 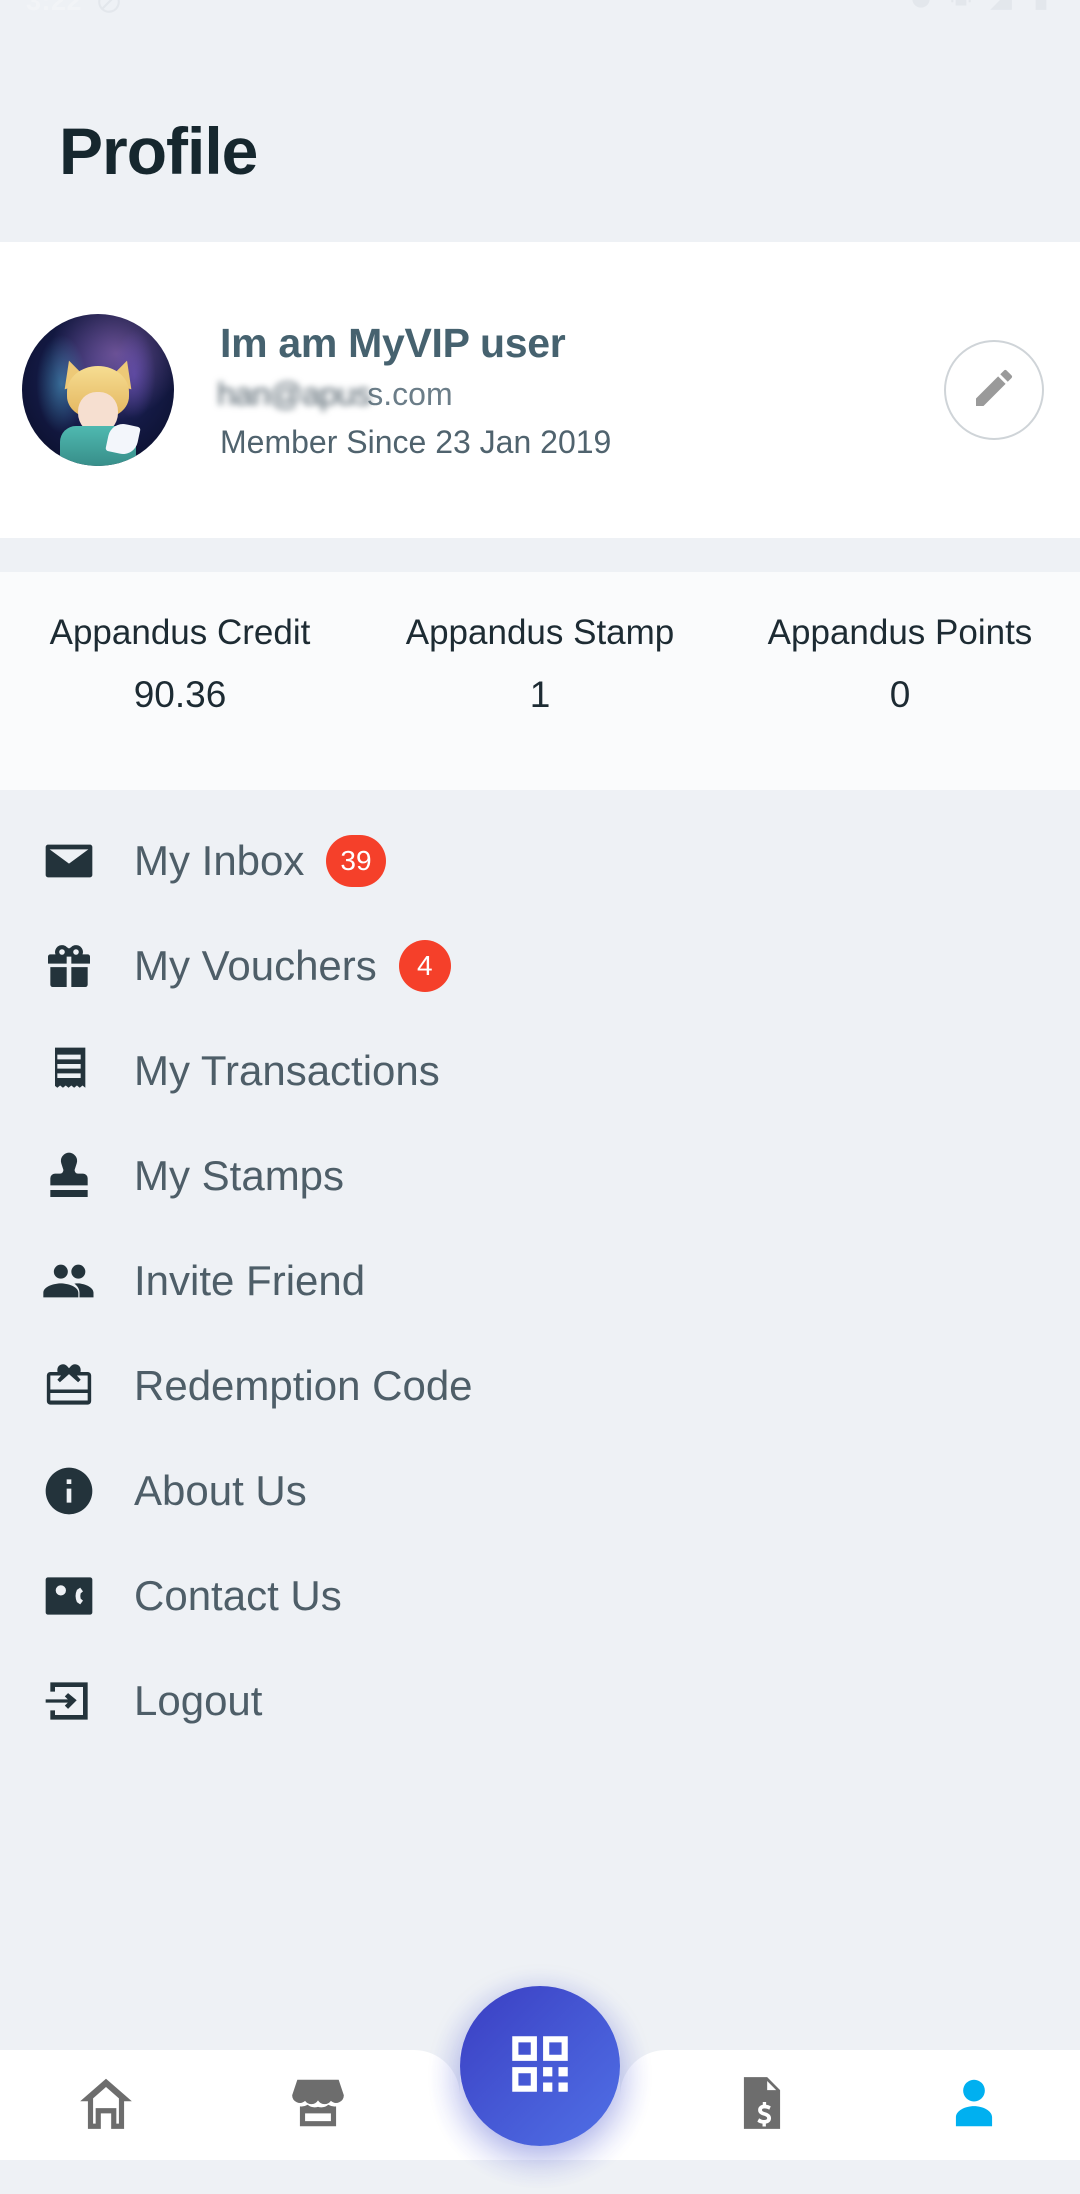 What do you see at coordinates (540, 555) in the screenshot?
I see `card-divider` at bounding box center [540, 555].